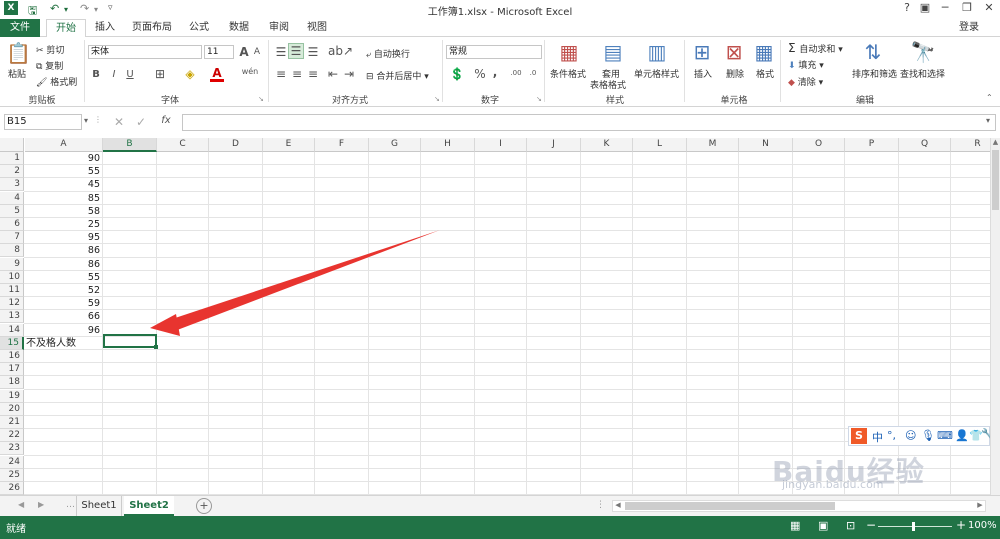 The image size is (1000, 539). Describe the element at coordinates (66, 28) in the screenshot. I see `tab-home: 开始` at that location.